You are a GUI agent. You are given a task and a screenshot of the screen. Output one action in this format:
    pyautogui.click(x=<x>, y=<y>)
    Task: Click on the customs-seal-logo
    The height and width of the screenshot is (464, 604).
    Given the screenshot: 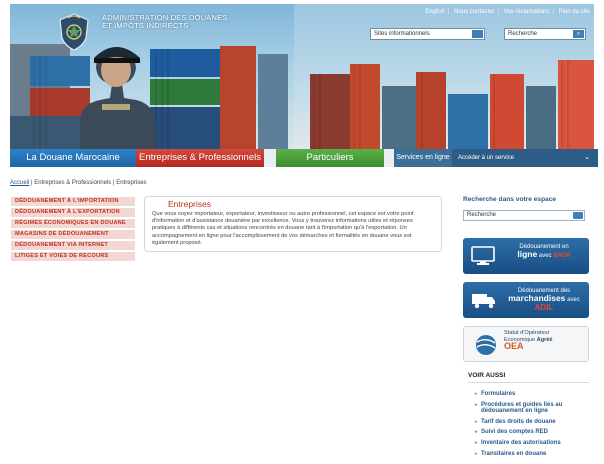 What is the action you would take?
    pyautogui.click(x=74, y=32)
    